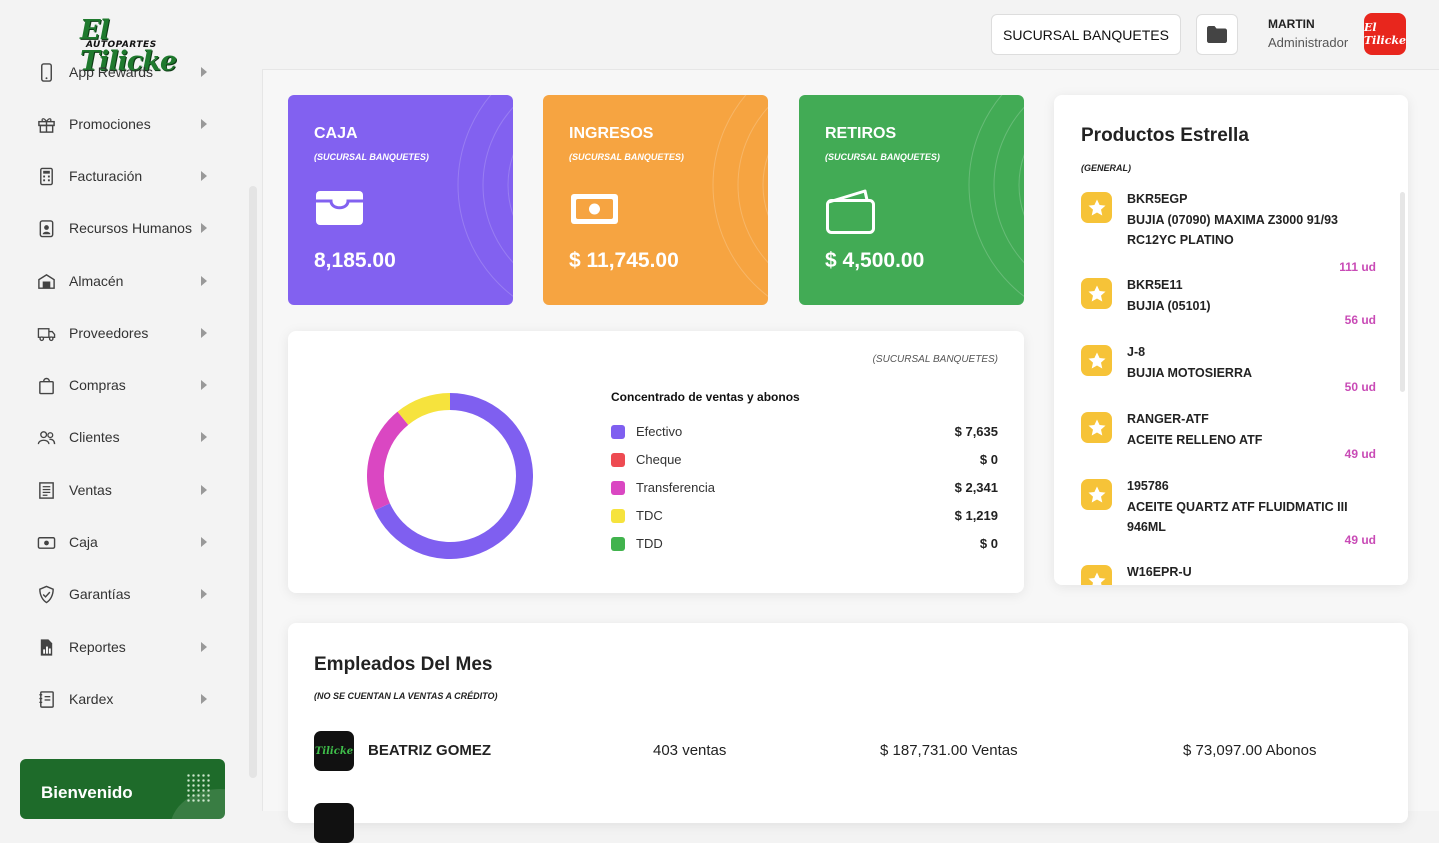  I want to click on stat-value: $ 11,745.00, so click(624, 260).